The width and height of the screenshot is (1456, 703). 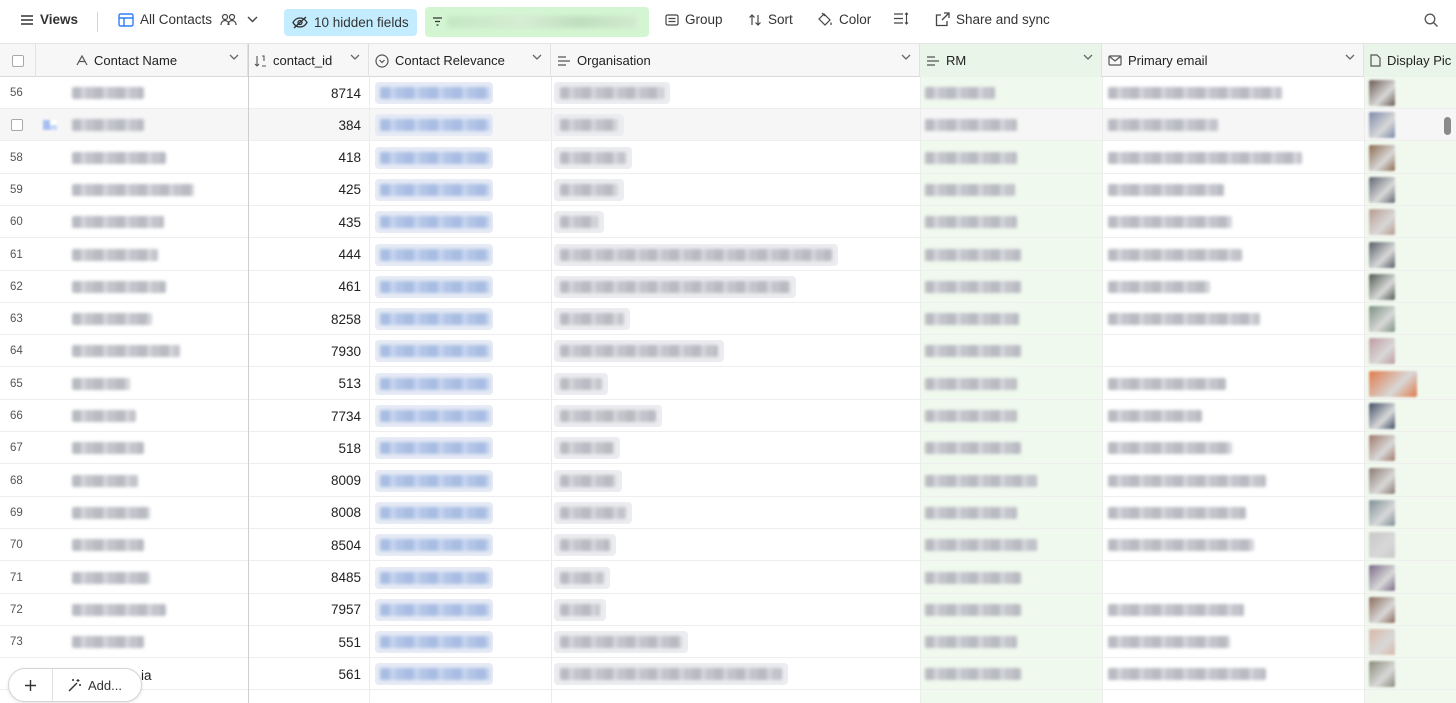 I want to click on row-number: 68, so click(x=16, y=480).